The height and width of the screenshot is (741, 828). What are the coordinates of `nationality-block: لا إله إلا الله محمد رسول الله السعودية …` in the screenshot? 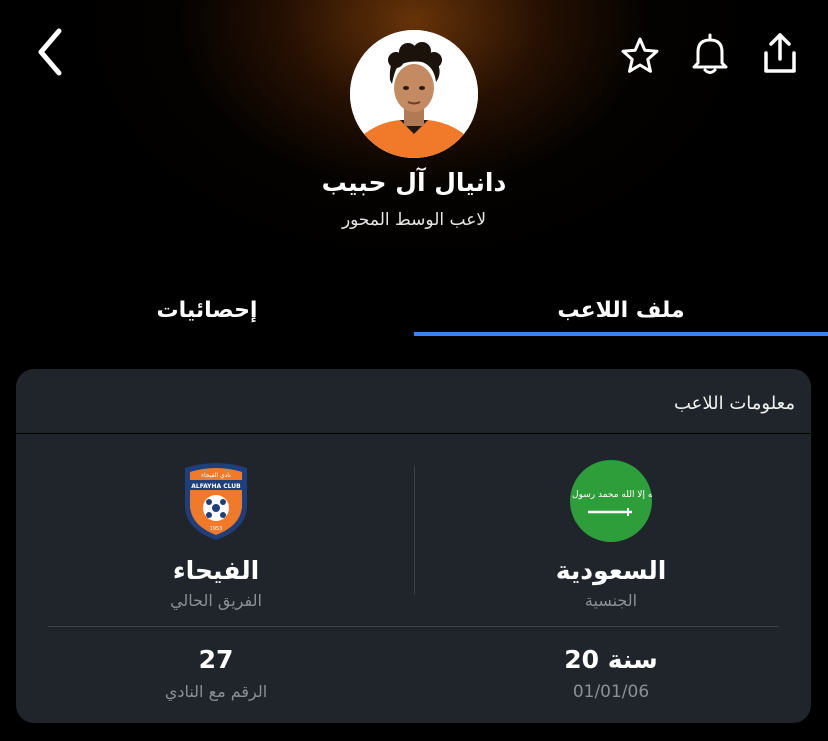 It's located at (611, 535).